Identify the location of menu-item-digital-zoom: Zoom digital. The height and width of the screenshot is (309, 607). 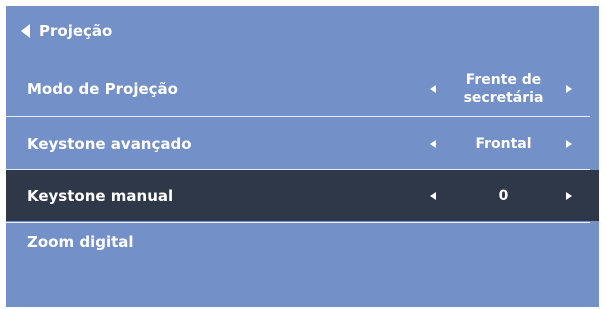
(302, 242).